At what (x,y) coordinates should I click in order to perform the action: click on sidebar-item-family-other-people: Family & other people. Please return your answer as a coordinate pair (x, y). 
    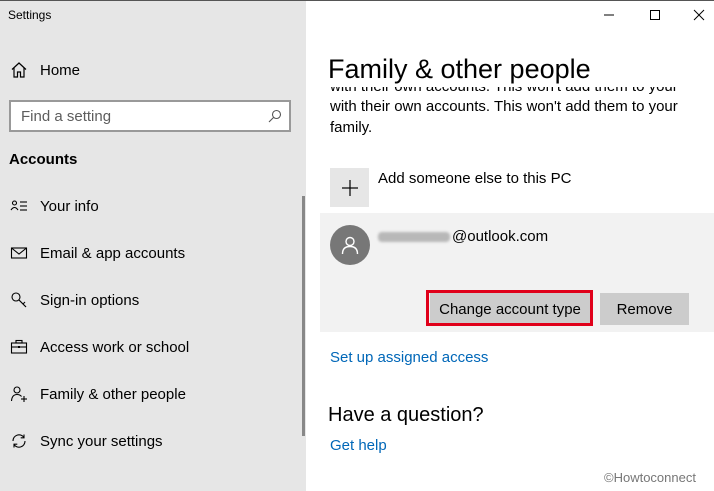
    Looking at the image, I should click on (150, 394).